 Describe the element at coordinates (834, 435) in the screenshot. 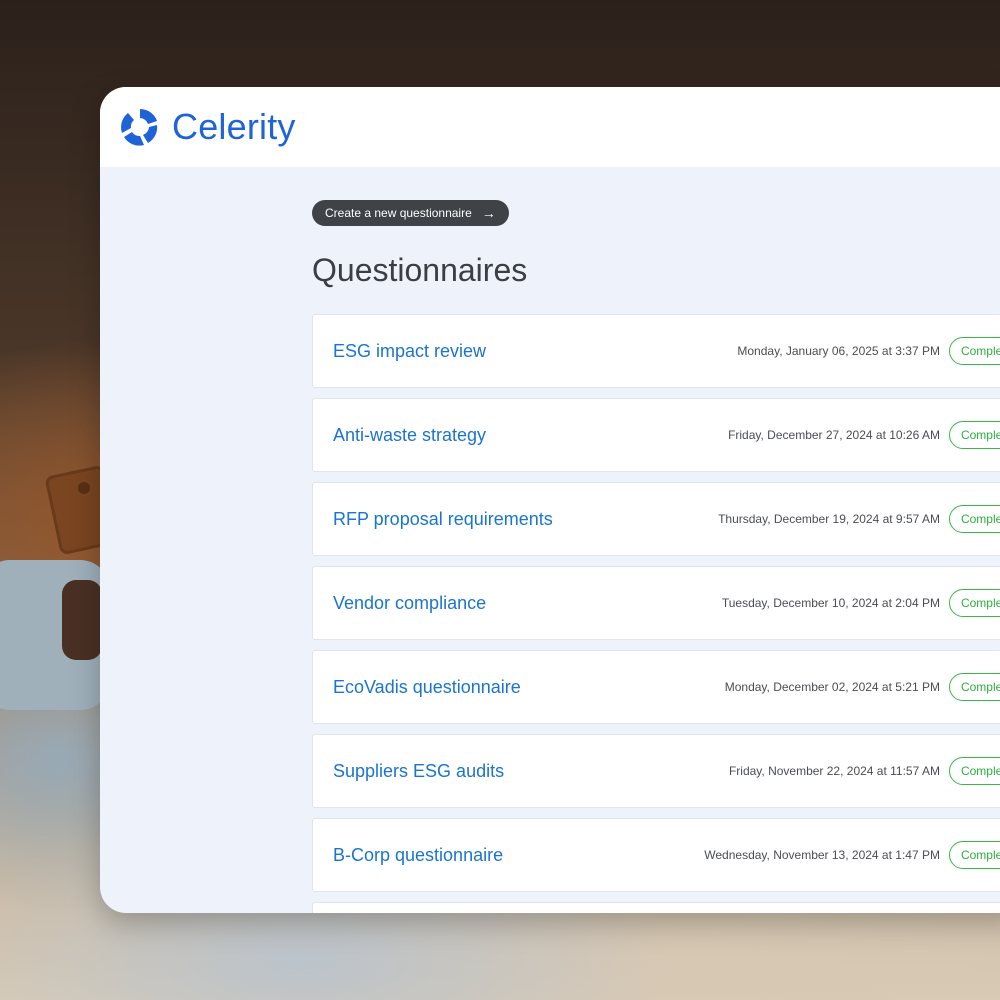

I see `questionnaire-date: Friday, December 27, 2024 at 10:26 AM` at that location.